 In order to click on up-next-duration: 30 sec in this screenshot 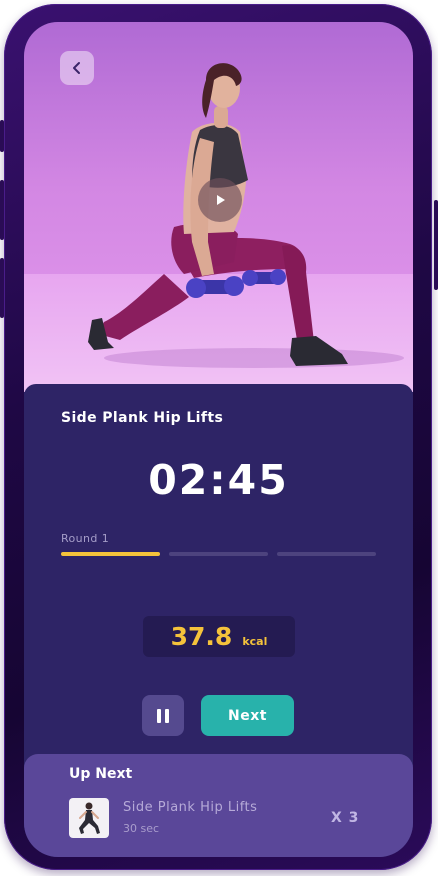, I will do `click(141, 828)`.